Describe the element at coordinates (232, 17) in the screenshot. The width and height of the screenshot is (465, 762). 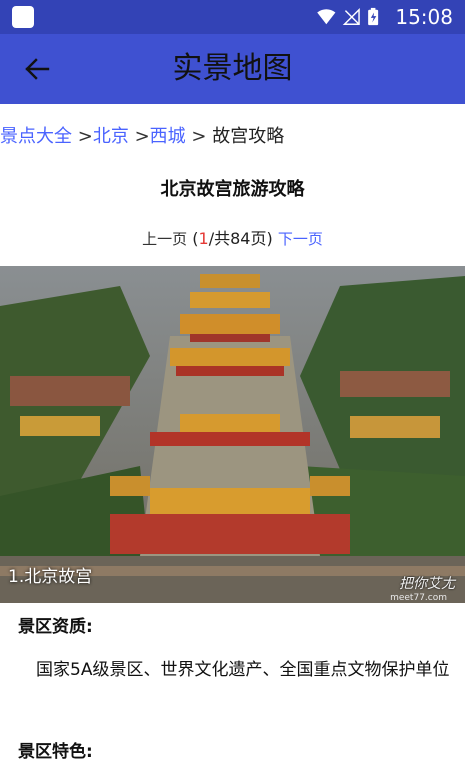
I see `status-bar: 15:08` at that location.